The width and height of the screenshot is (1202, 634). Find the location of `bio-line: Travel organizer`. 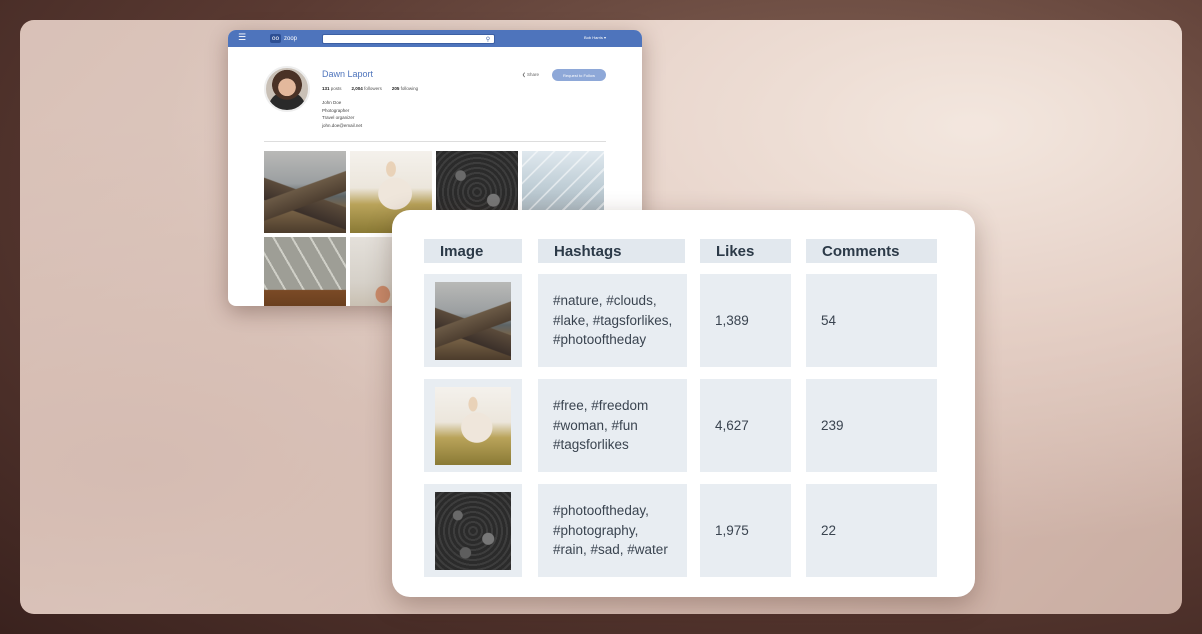

bio-line: Travel organizer is located at coordinates (338, 118).